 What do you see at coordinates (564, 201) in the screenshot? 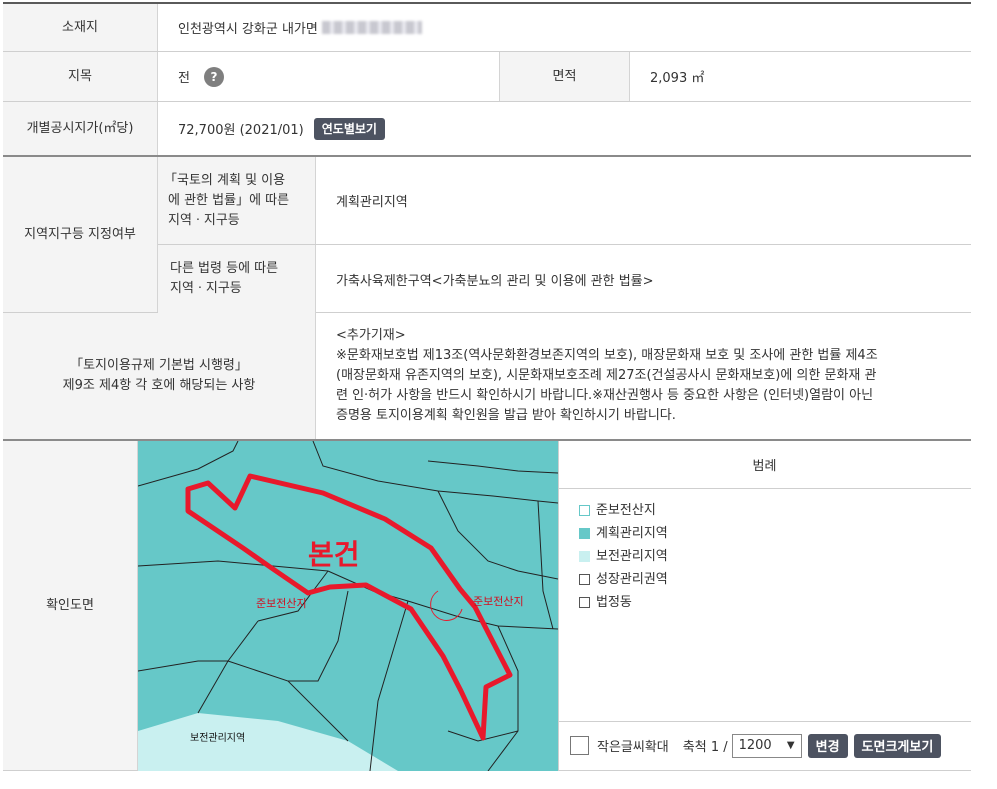
I see `zoning-national: 「국토의 계획 및 이용 에 관한 법률」에 따른 지역ㆍ지구등 계획관리지역` at bounding box center [564, 201].